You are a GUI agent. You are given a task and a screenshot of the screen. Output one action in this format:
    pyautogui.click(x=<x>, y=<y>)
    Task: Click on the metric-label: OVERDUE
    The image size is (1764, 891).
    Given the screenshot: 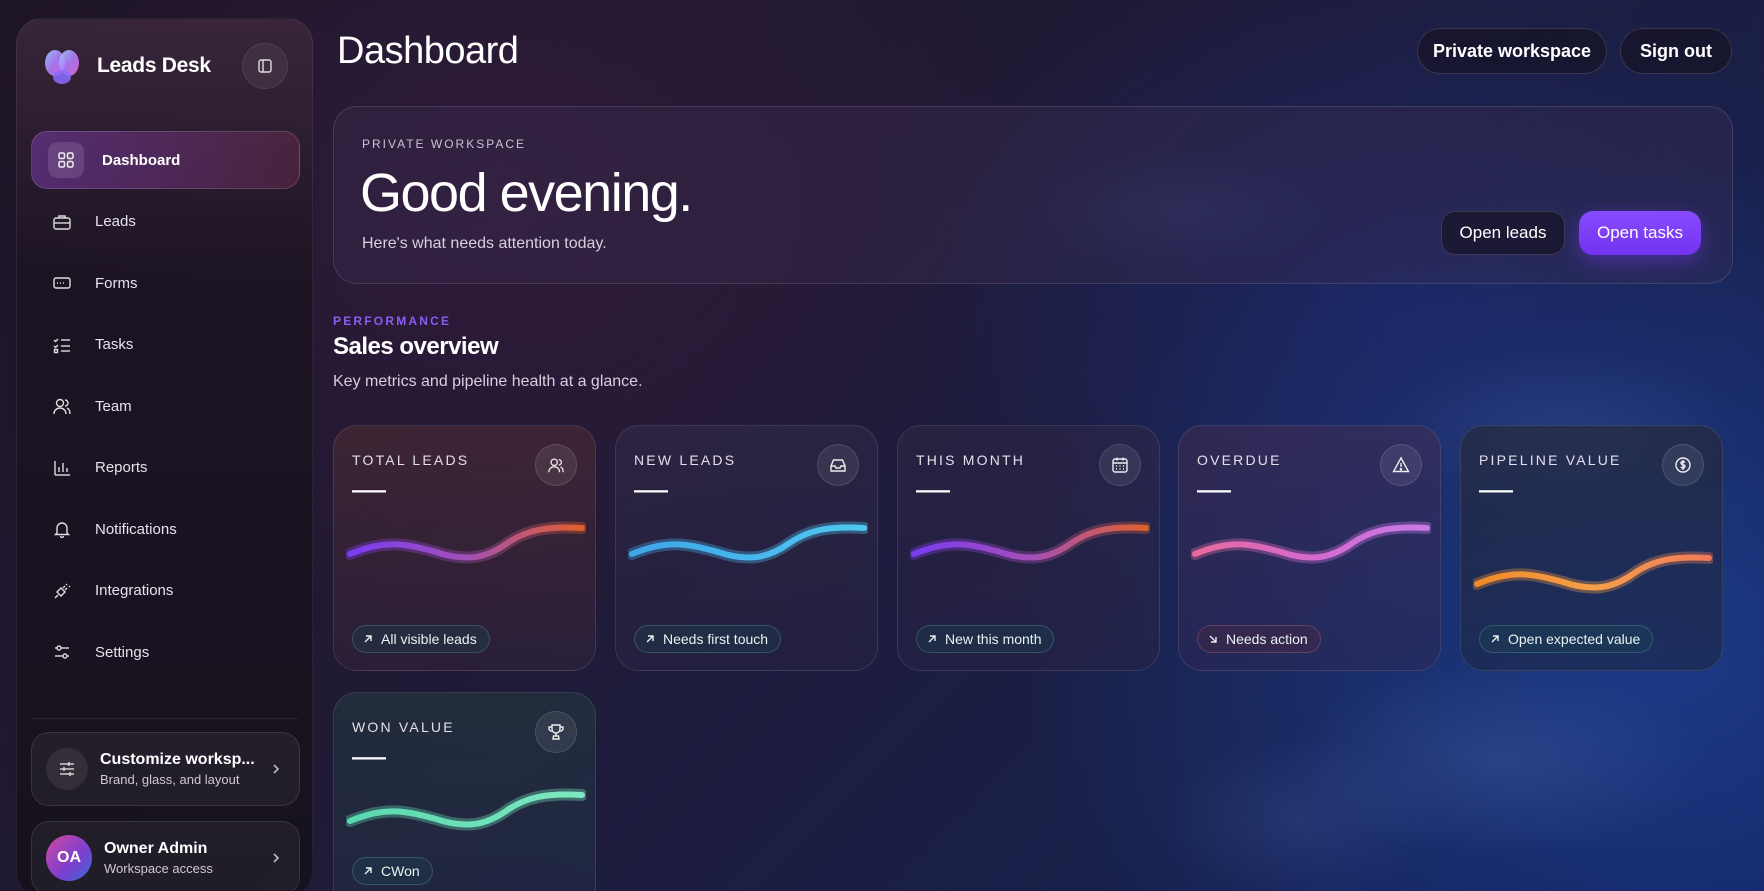 What is the action you would take?
    pyautogui.click(x=1239, y=460)
    